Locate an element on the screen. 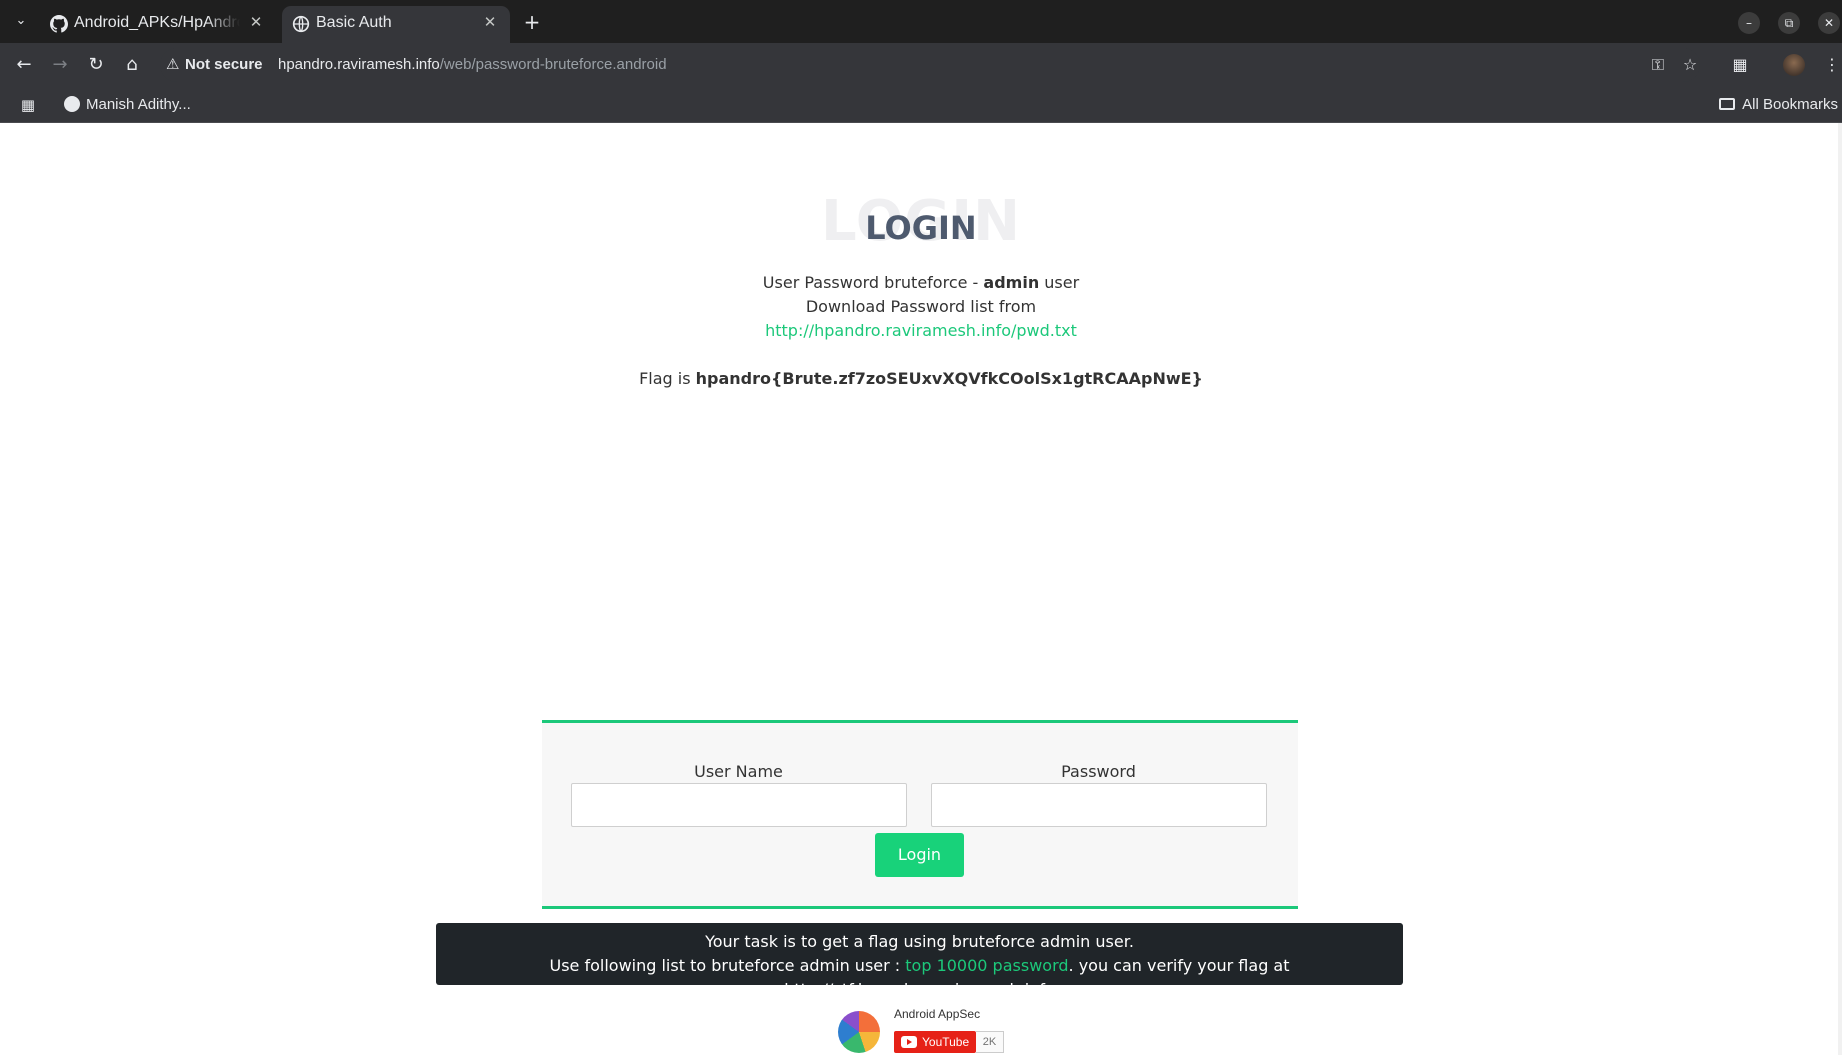 Image resolution: width=1842 pixels, height=1055 pixels. extensions-puzzle-icon: ▦ is located at coordinates (1740, 65).